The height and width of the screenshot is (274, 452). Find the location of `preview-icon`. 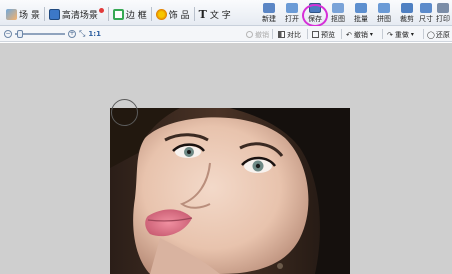

preview-icon is located at coordinates (315, 34).